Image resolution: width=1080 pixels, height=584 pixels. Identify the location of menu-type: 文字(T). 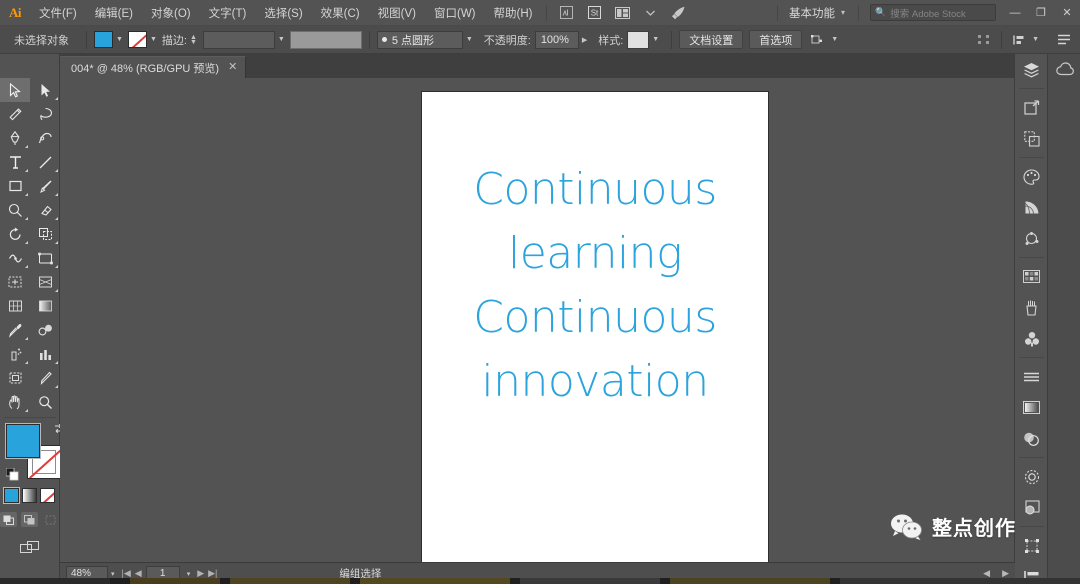
(228, 13).